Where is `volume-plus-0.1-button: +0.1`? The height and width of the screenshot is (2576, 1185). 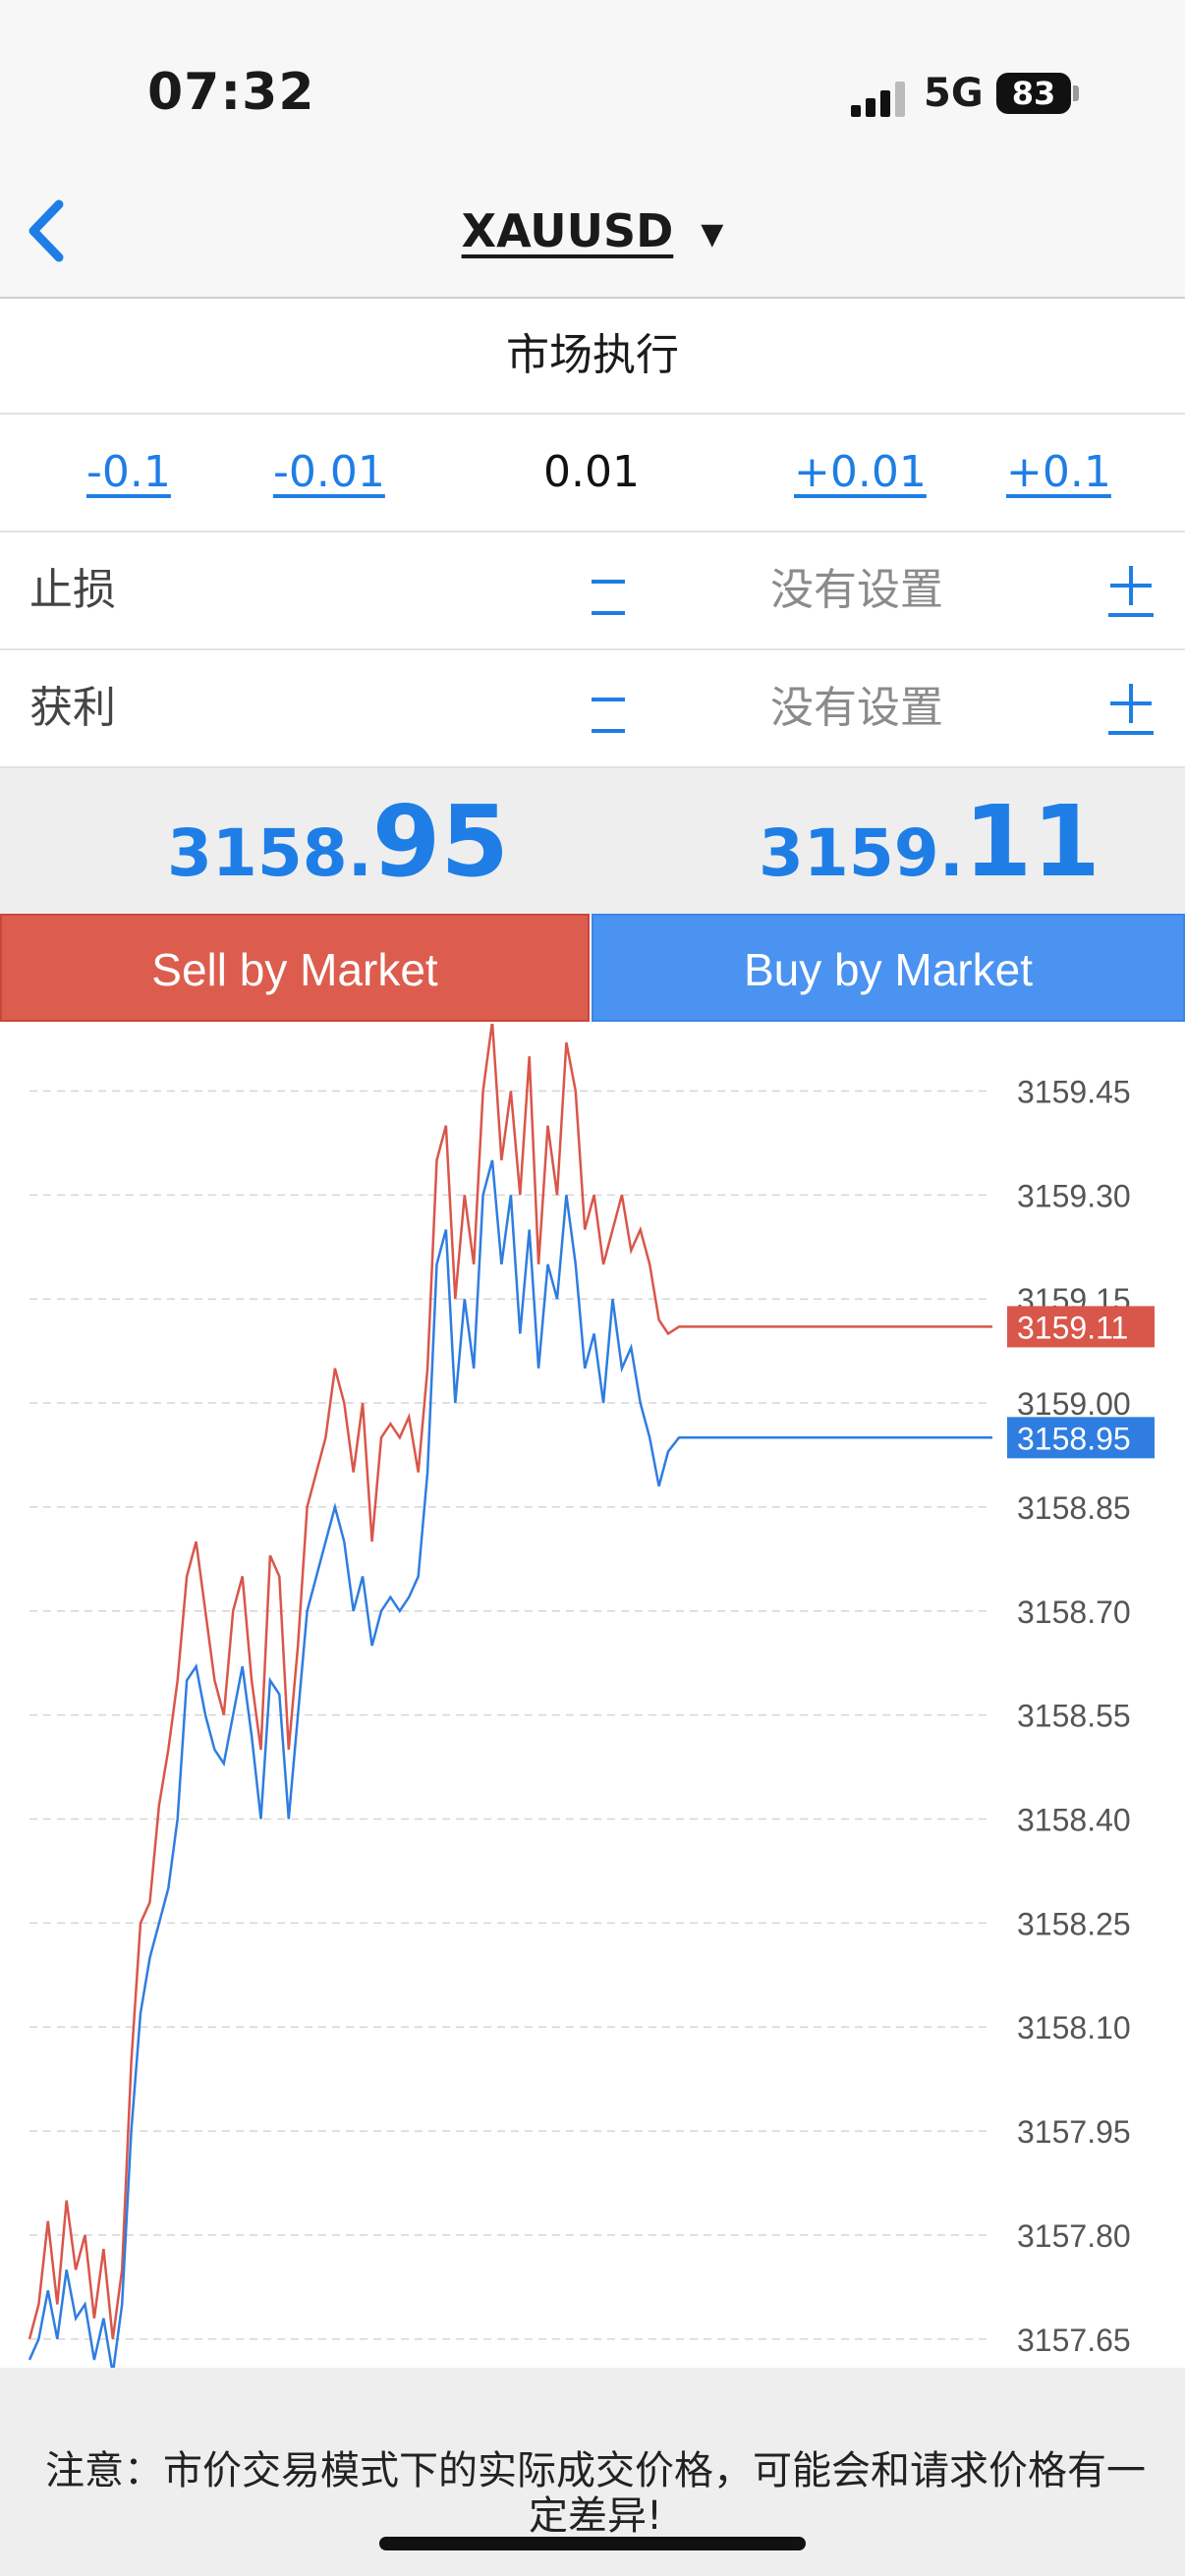 volume-plus-0.1-button: +0.1 is located at coordinates (1058, 473).